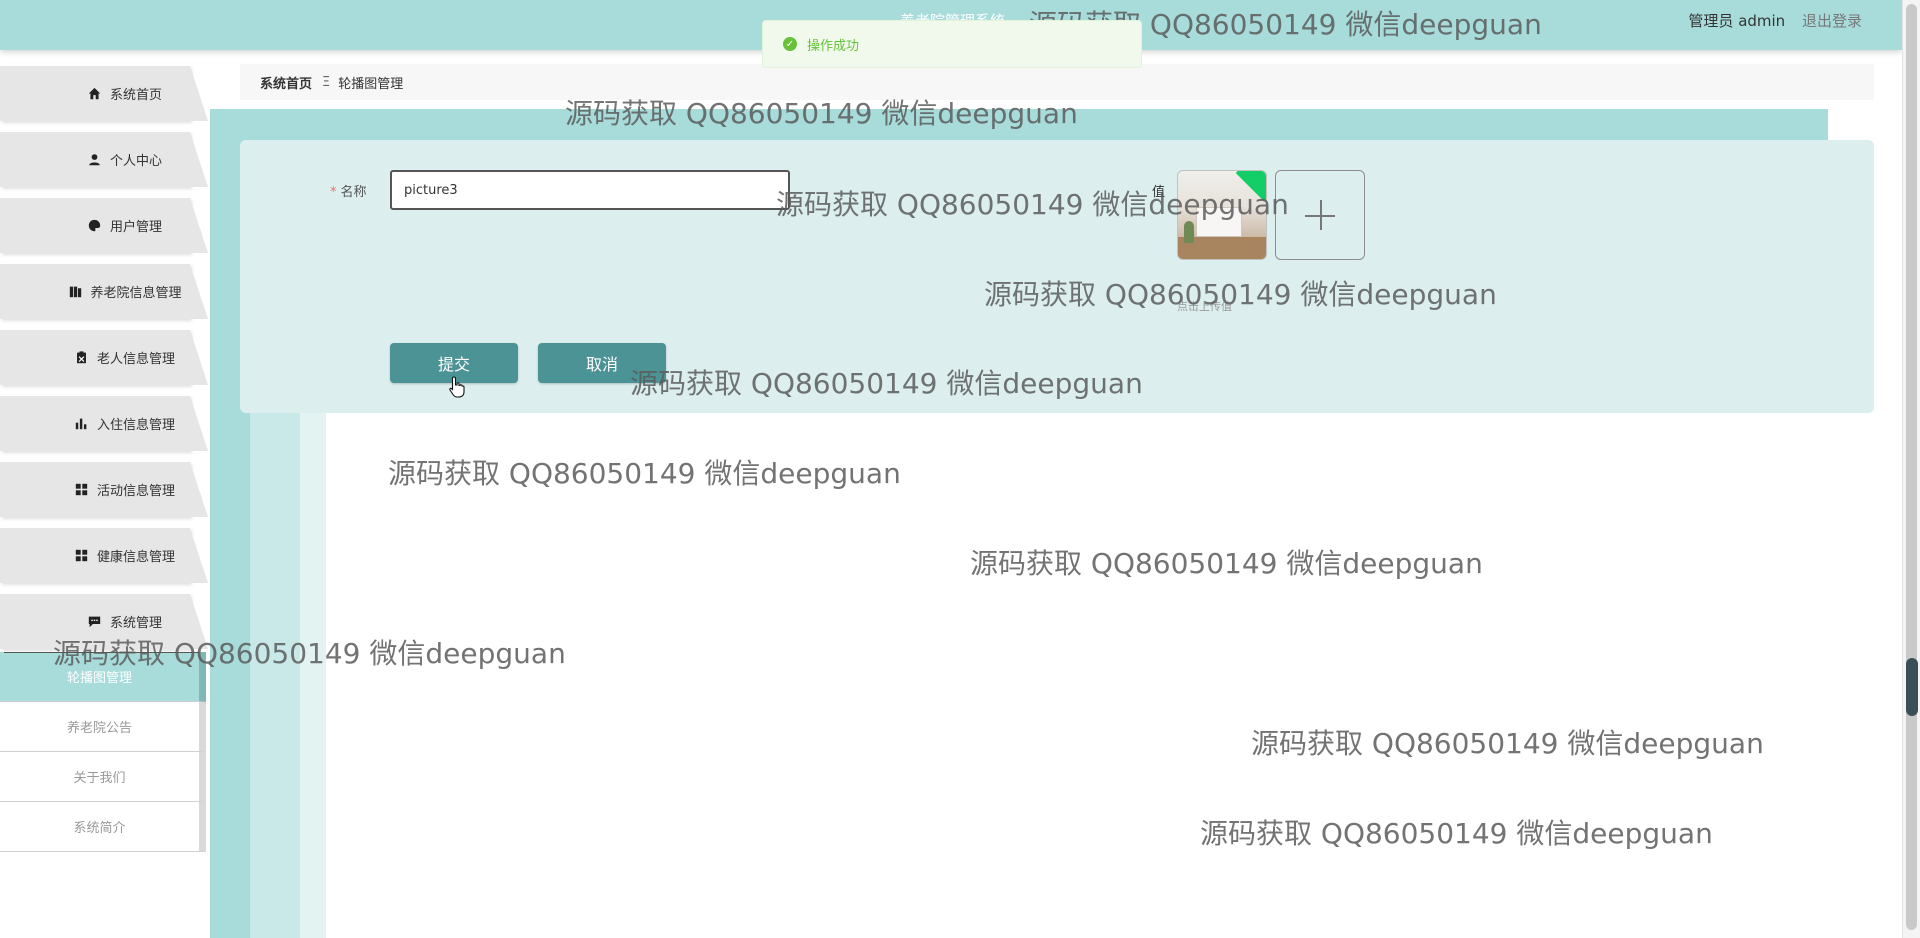 The image size is (1920, 938). I want to click on menu-content: 活动信息管理, so click(125, 489).